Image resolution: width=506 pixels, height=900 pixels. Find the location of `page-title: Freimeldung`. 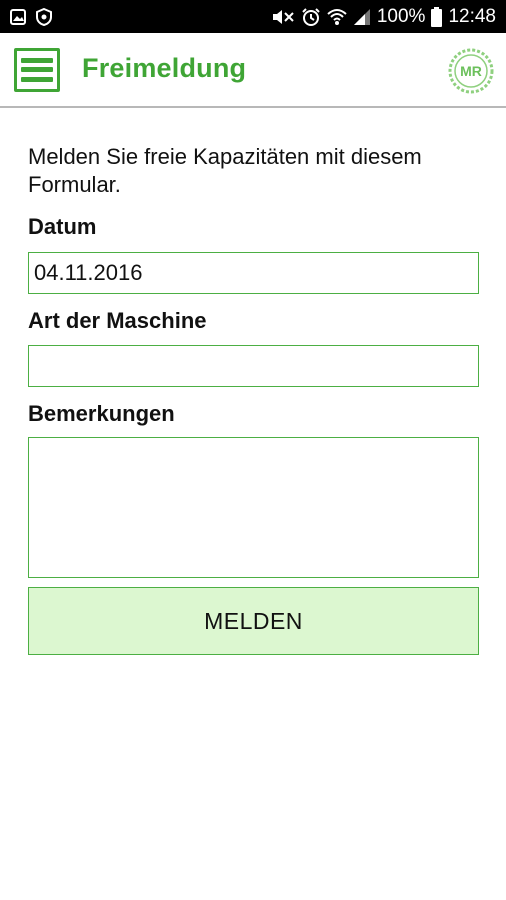

page-title: Freimeldung is located at coordinates (164, 68).